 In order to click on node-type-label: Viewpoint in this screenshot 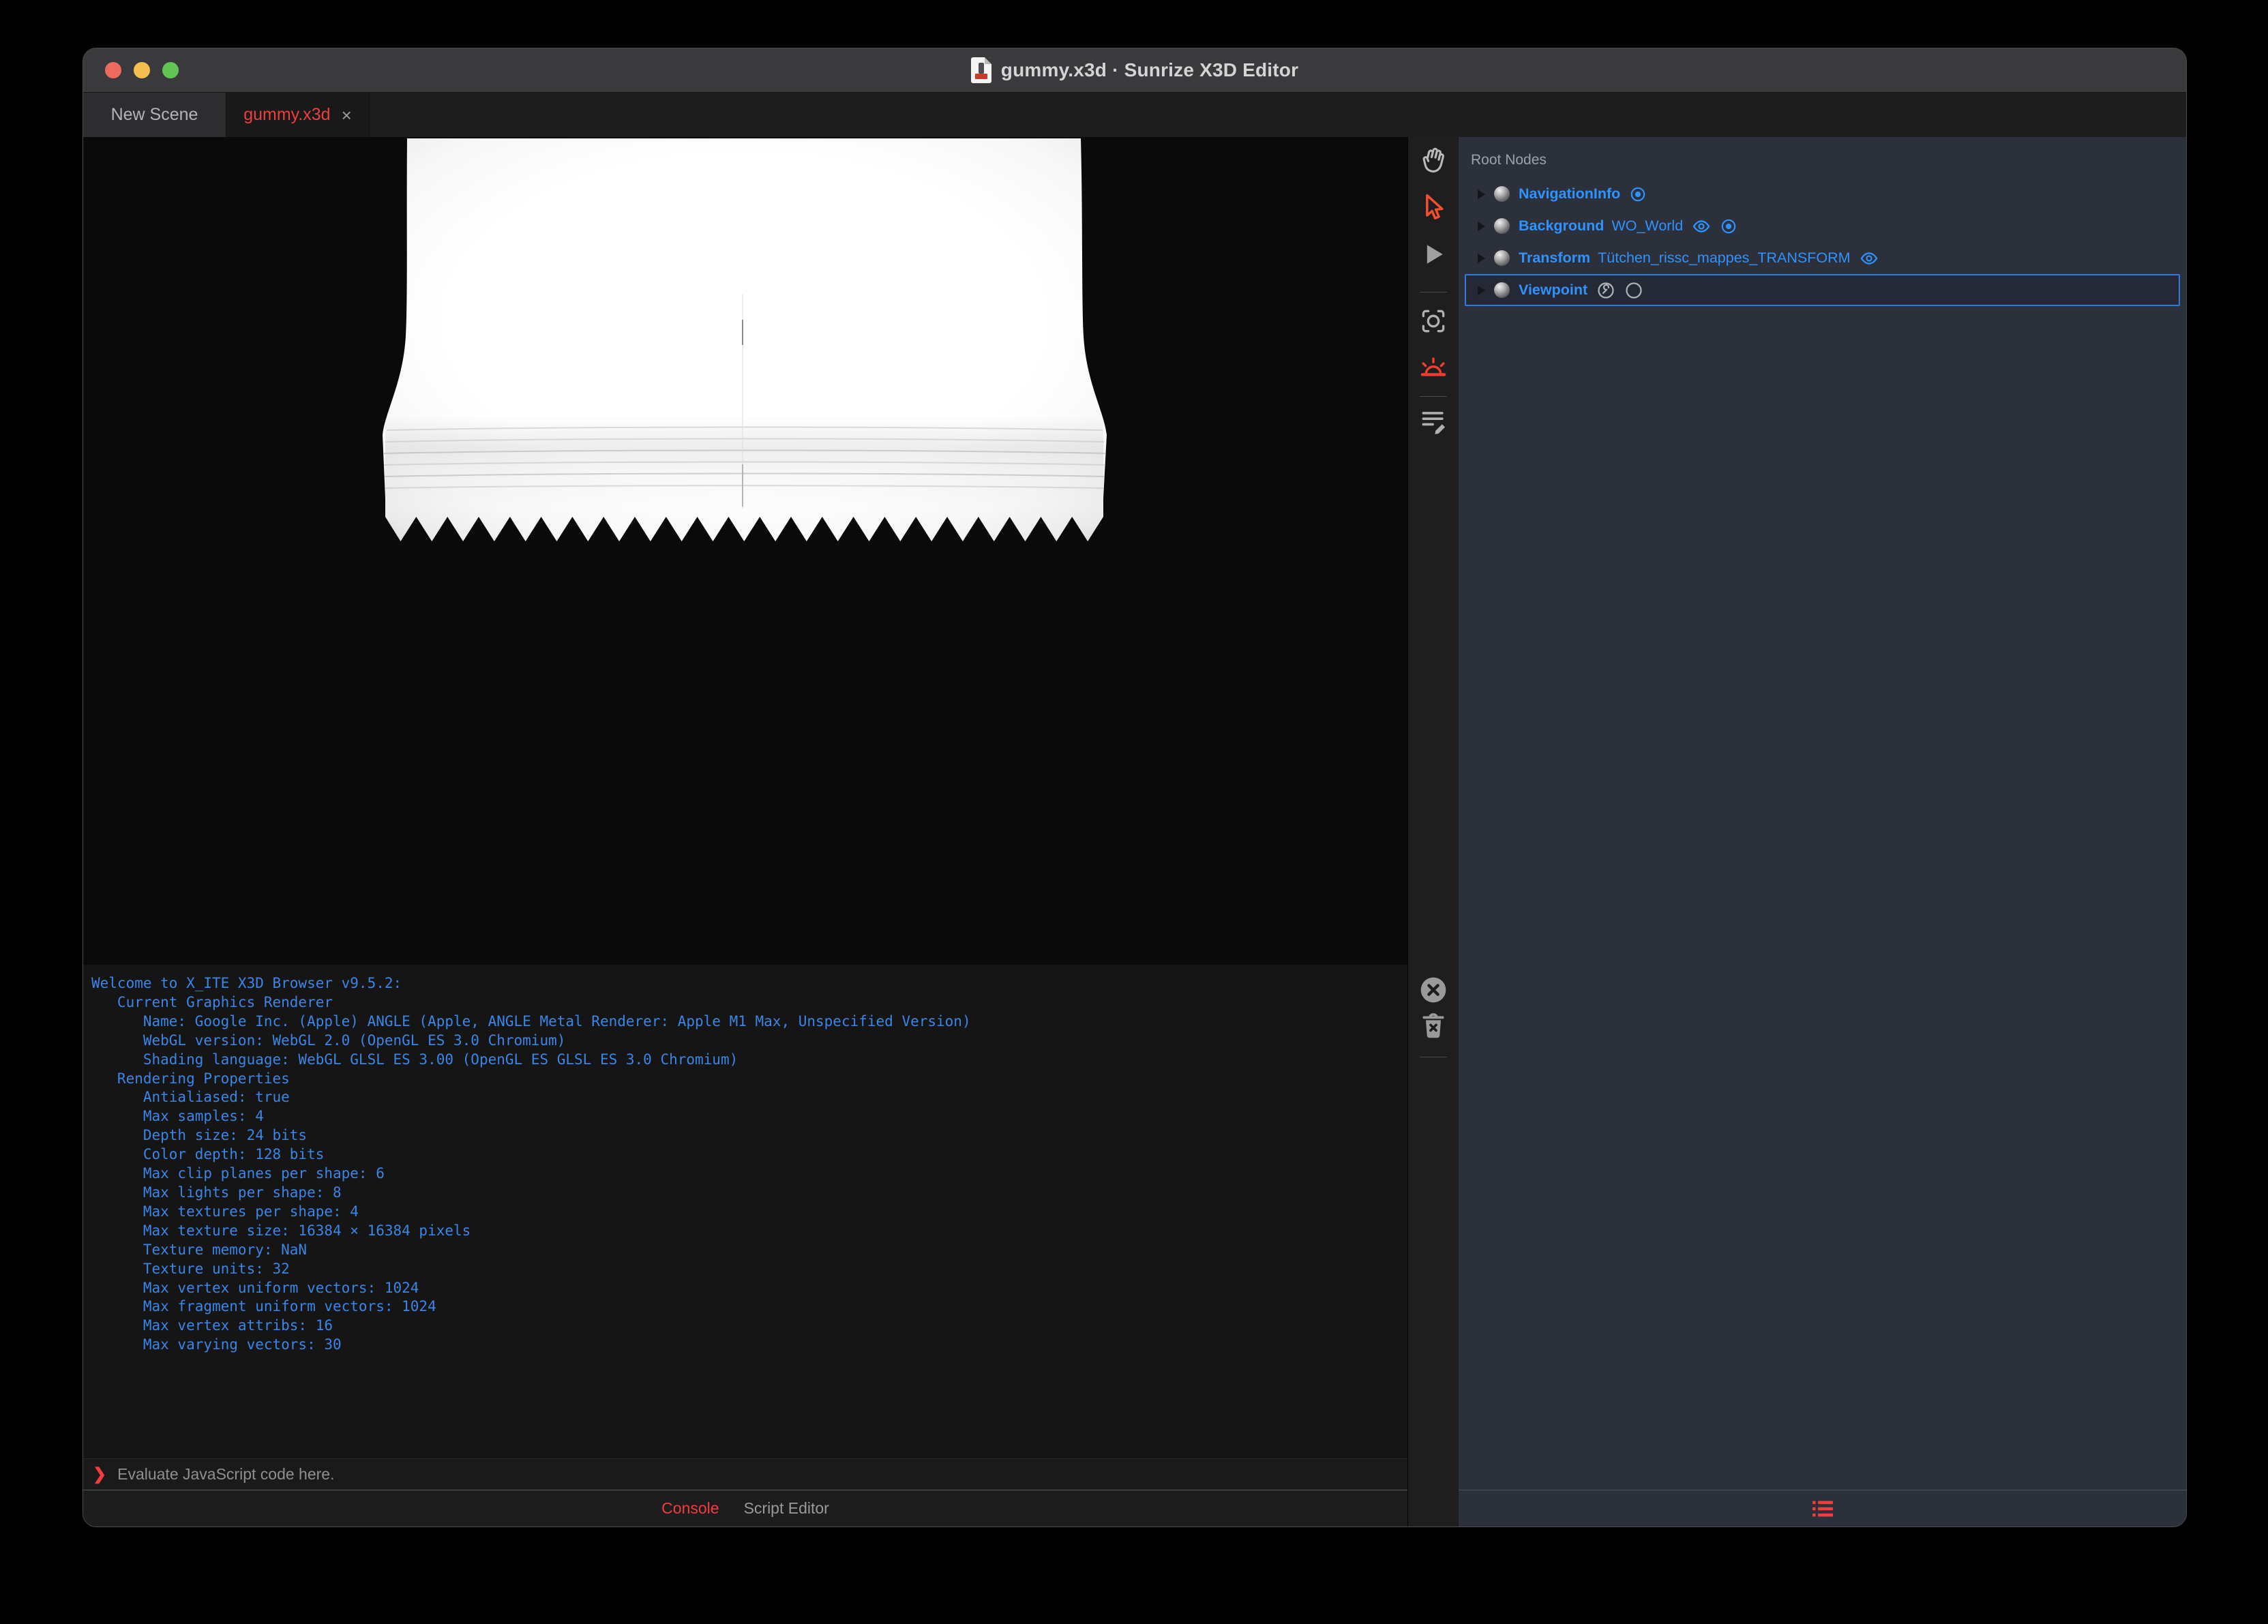, I will do `click(1554, 290)`.